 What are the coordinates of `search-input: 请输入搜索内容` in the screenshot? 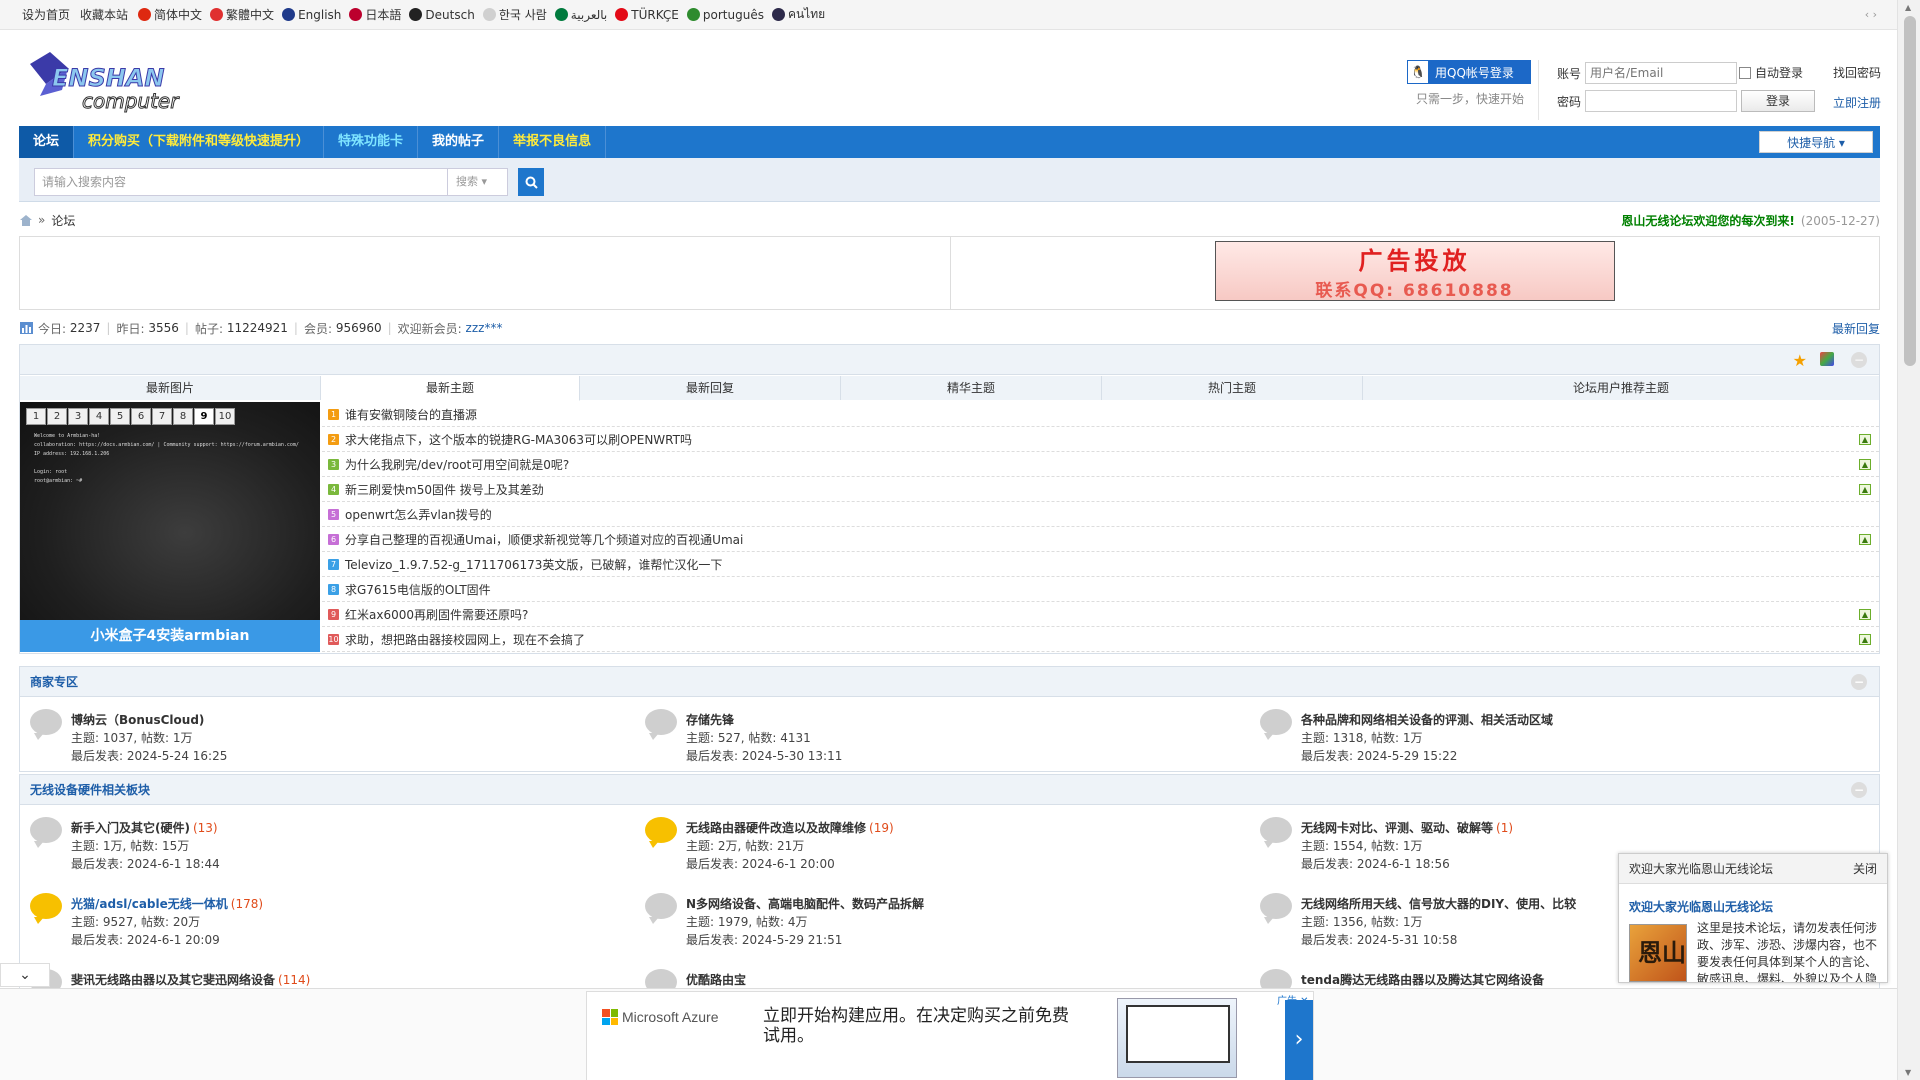 It's located at (241, 182).